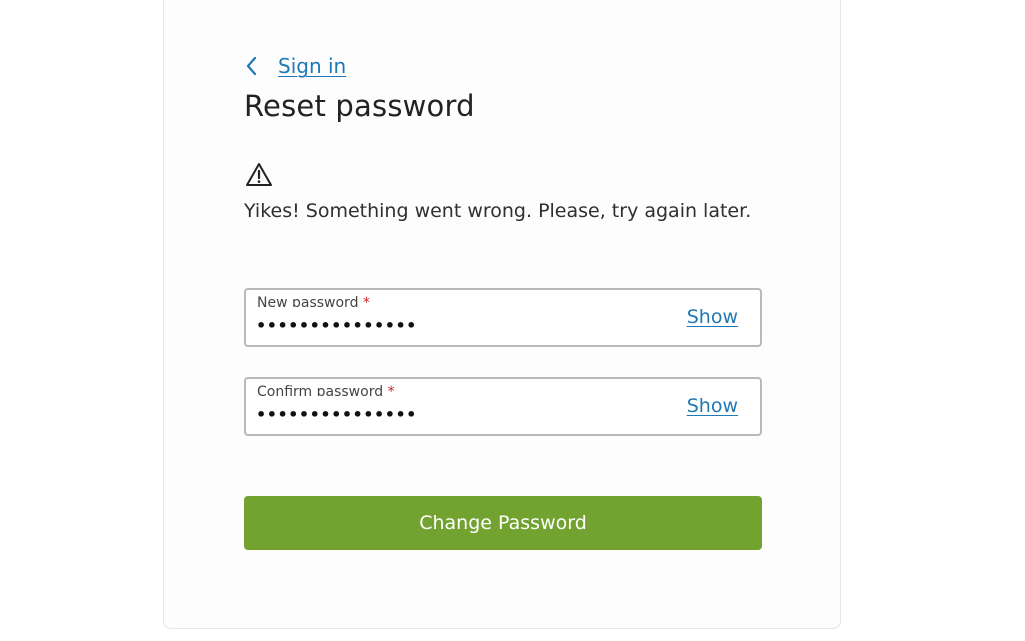 The height and width of the screenshot is (641, 1025). What do you see at coordinates (712, 406) in the screenshot?
I see `show-confirm-password-button: Show` at bounding box center [712, 406].